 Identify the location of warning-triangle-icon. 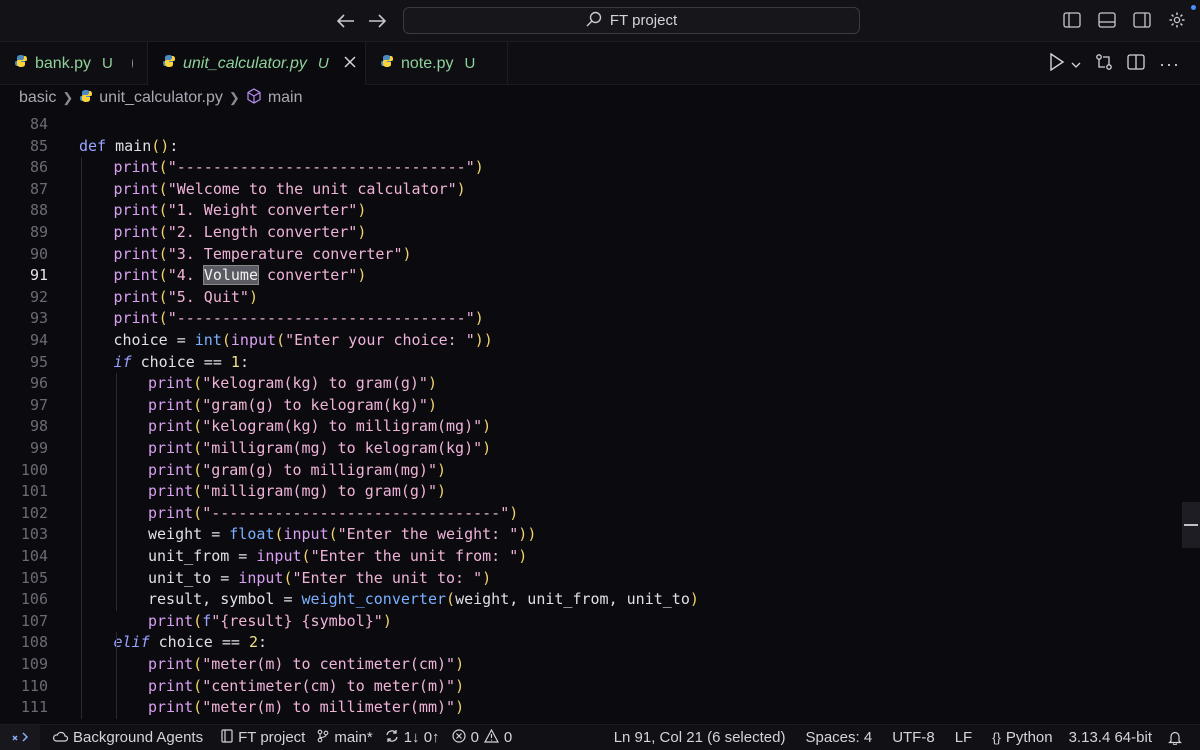
(491, 737).